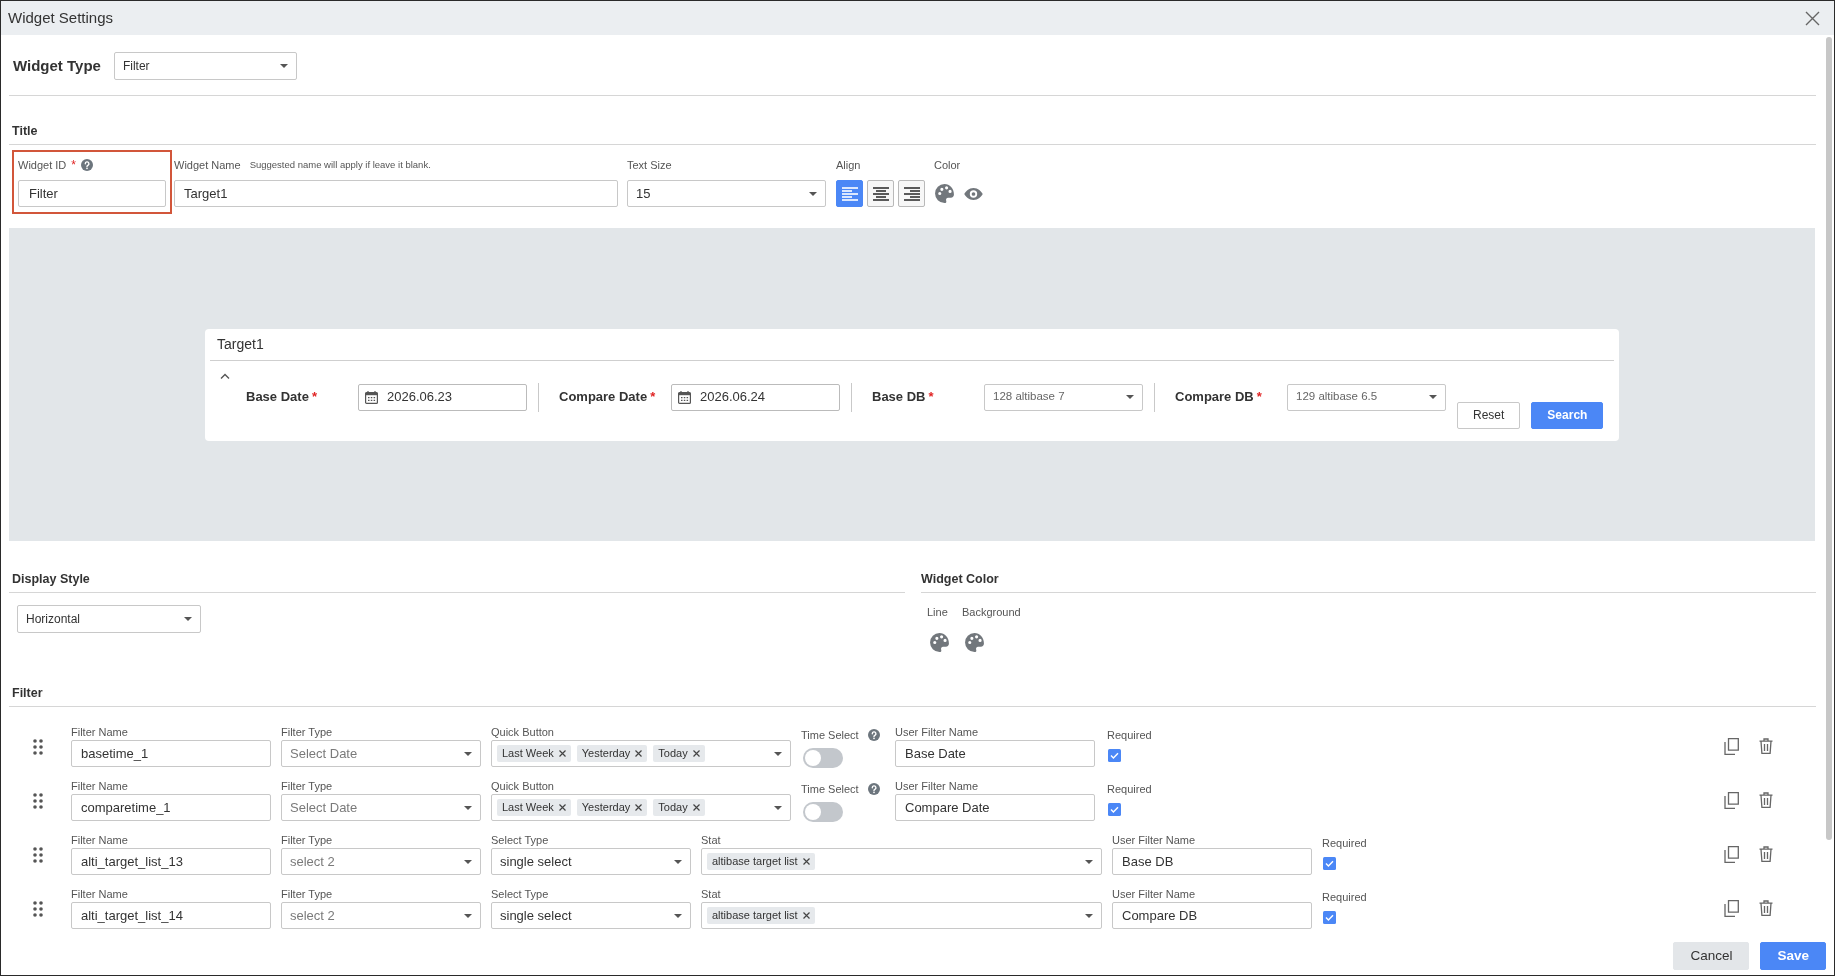 The width and height of the screenshot is (1835, 976). What do you see at coordinates (1366, 397) in the screenshot?
I see `dropdown: 129 altibase 6.5` at bounding box center [1366, 397].